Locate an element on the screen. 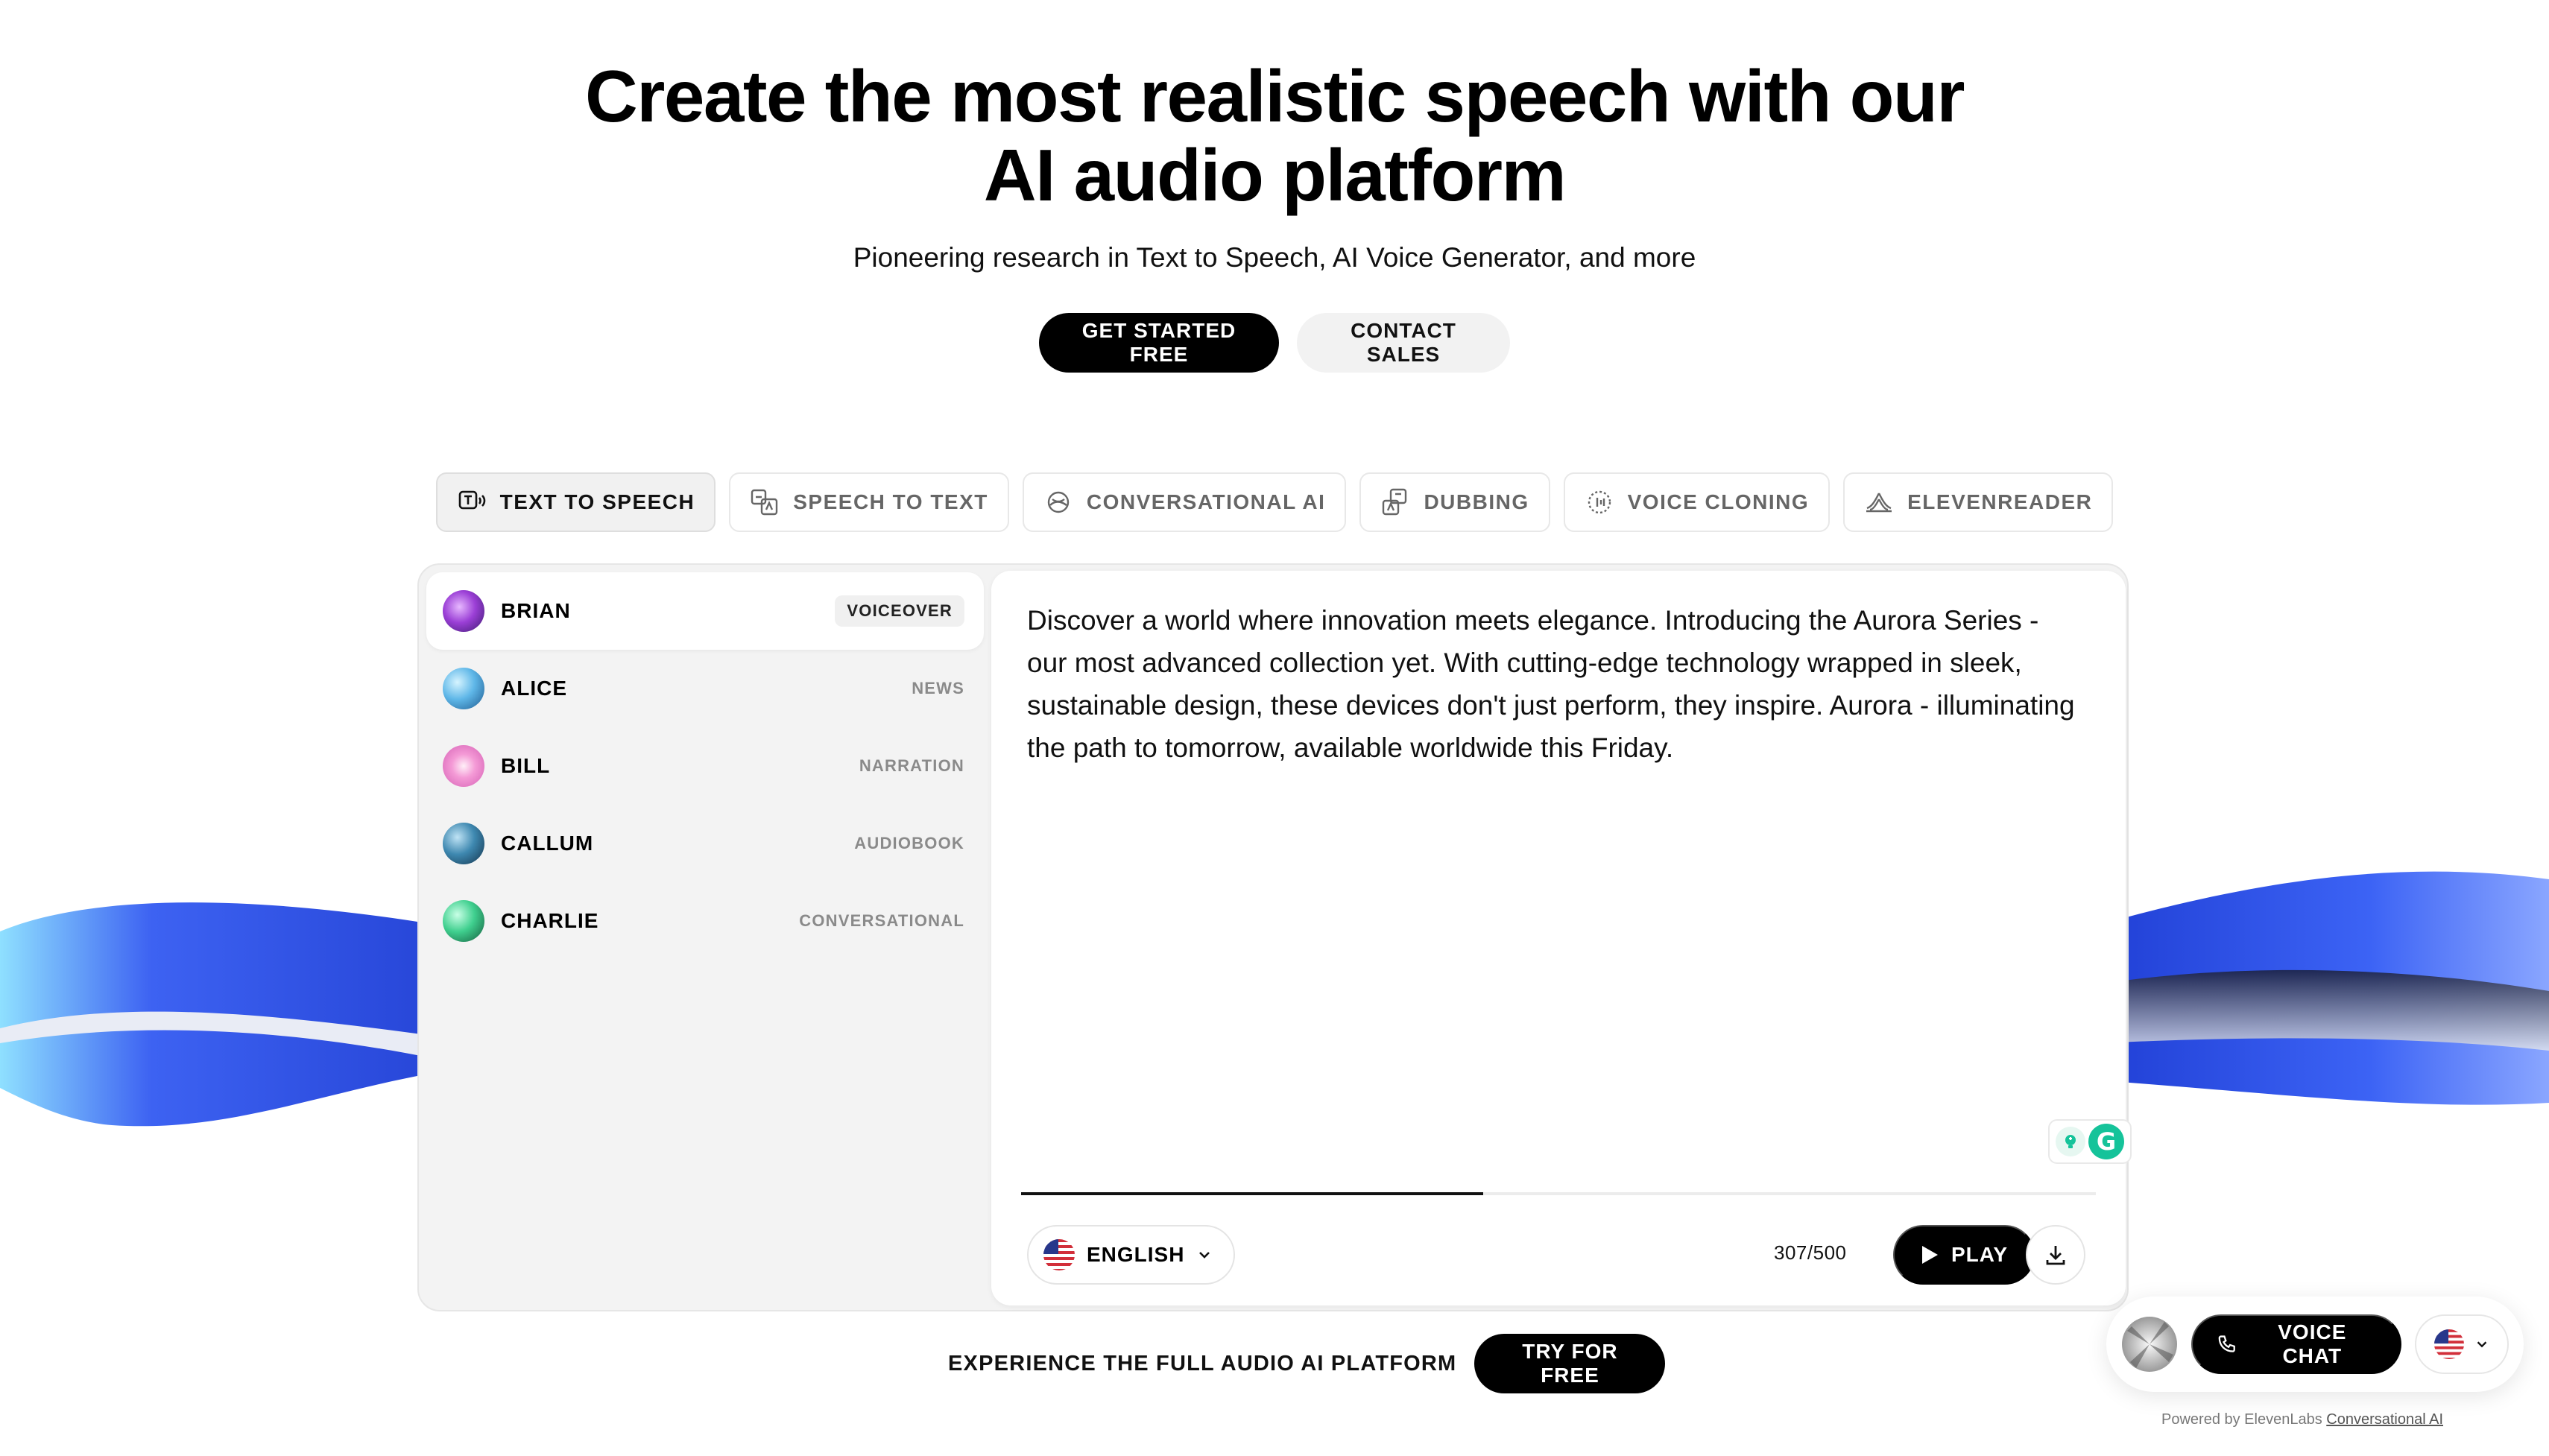 This screenshot has width=2549, height=1456. agent-orb-icon is located at coordinates (2149, 1344).